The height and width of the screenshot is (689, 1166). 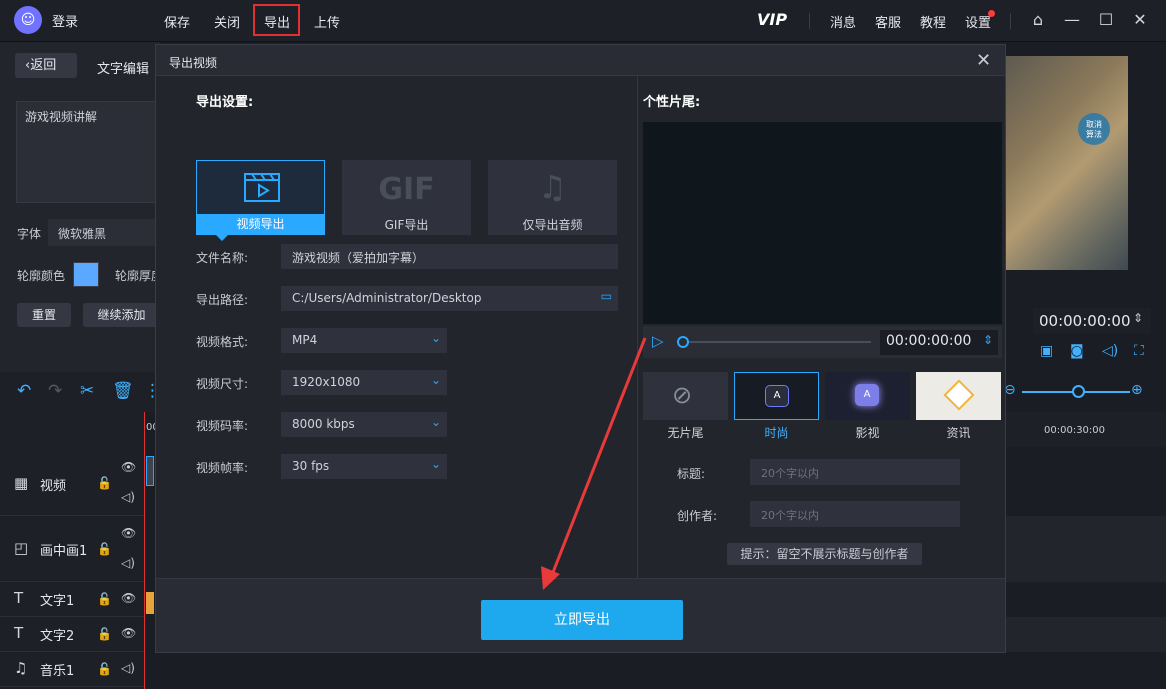 I want to click on back-button: ‹返回, so click(x=46, y=65).